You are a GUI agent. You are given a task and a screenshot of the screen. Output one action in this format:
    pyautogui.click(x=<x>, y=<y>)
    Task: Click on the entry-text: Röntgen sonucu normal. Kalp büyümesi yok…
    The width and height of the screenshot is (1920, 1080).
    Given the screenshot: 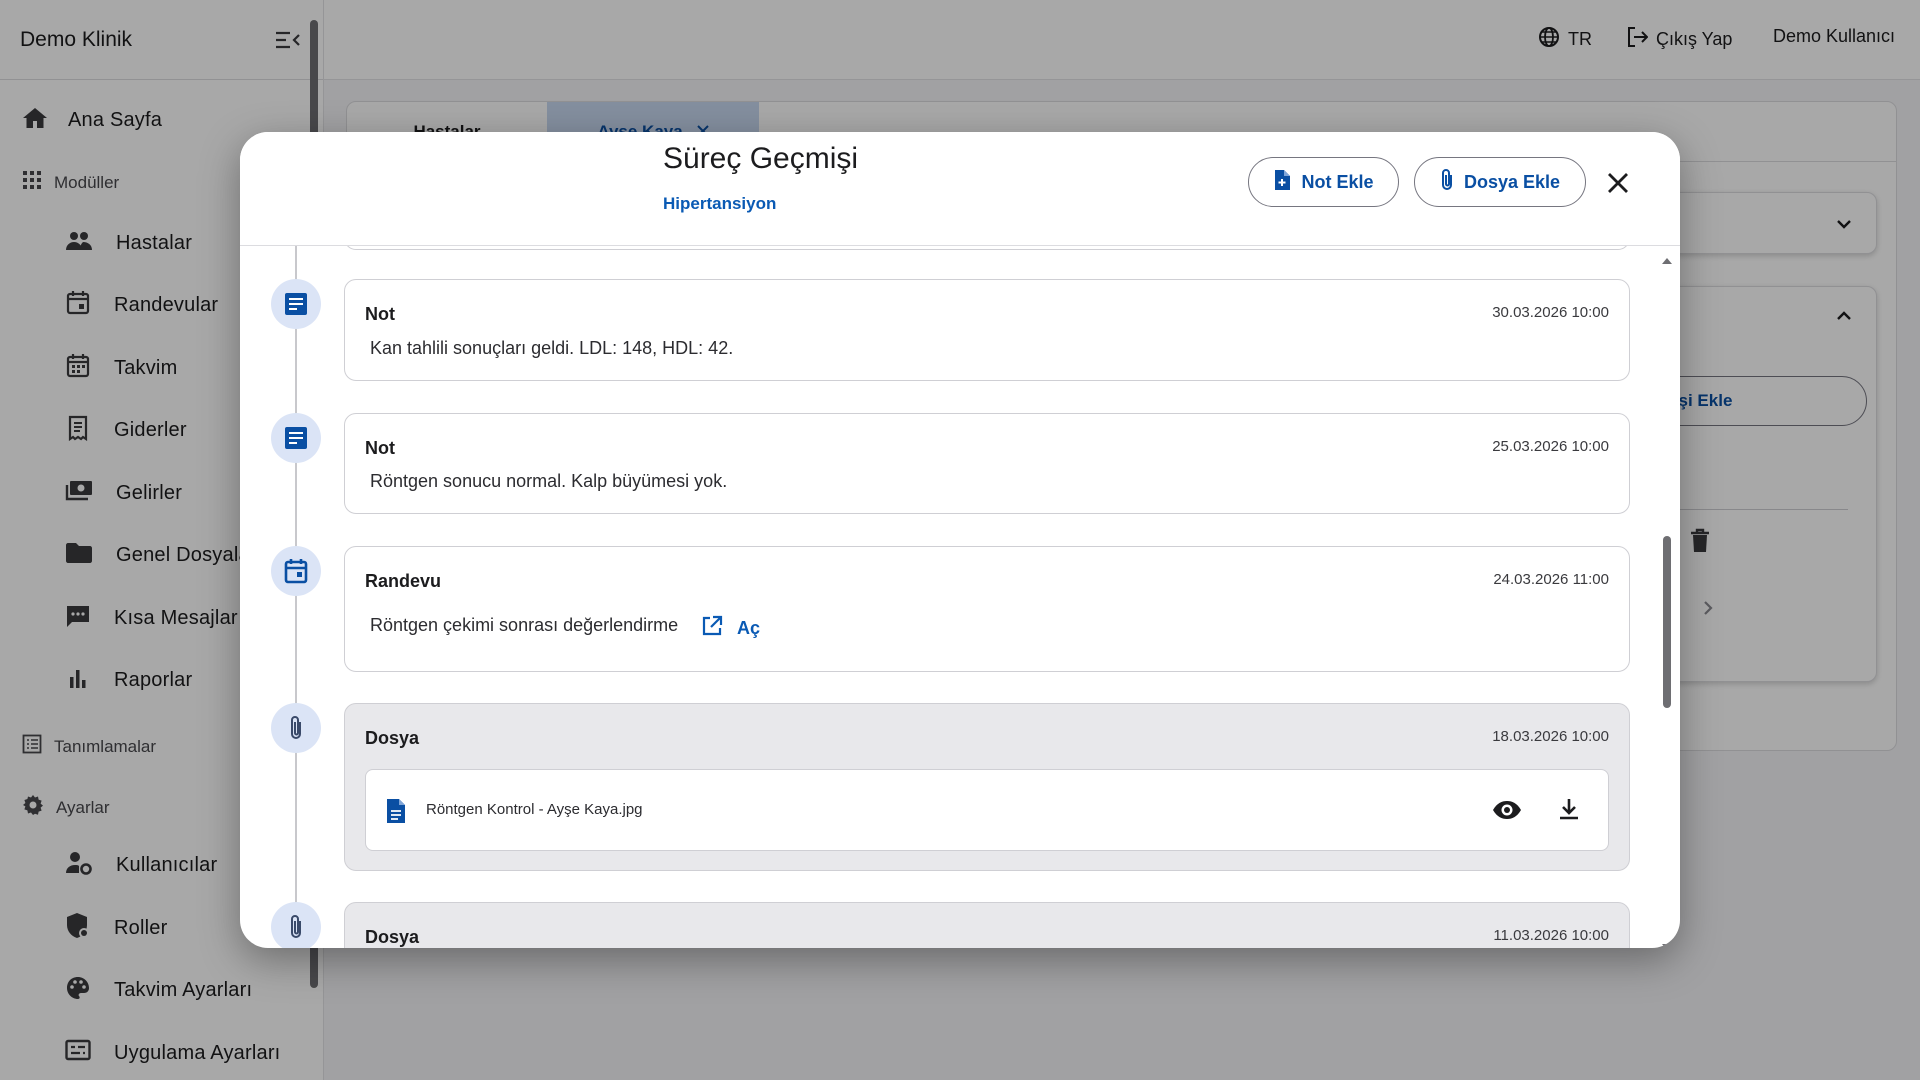 What is the action you would take?
    pyautogui.click(x=549, y=481)
    